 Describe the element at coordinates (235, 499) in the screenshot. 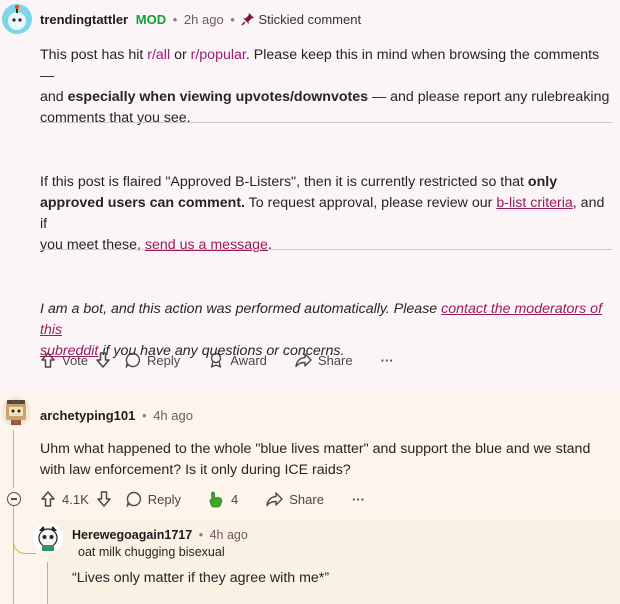

I see `award-count: 4` at that location.